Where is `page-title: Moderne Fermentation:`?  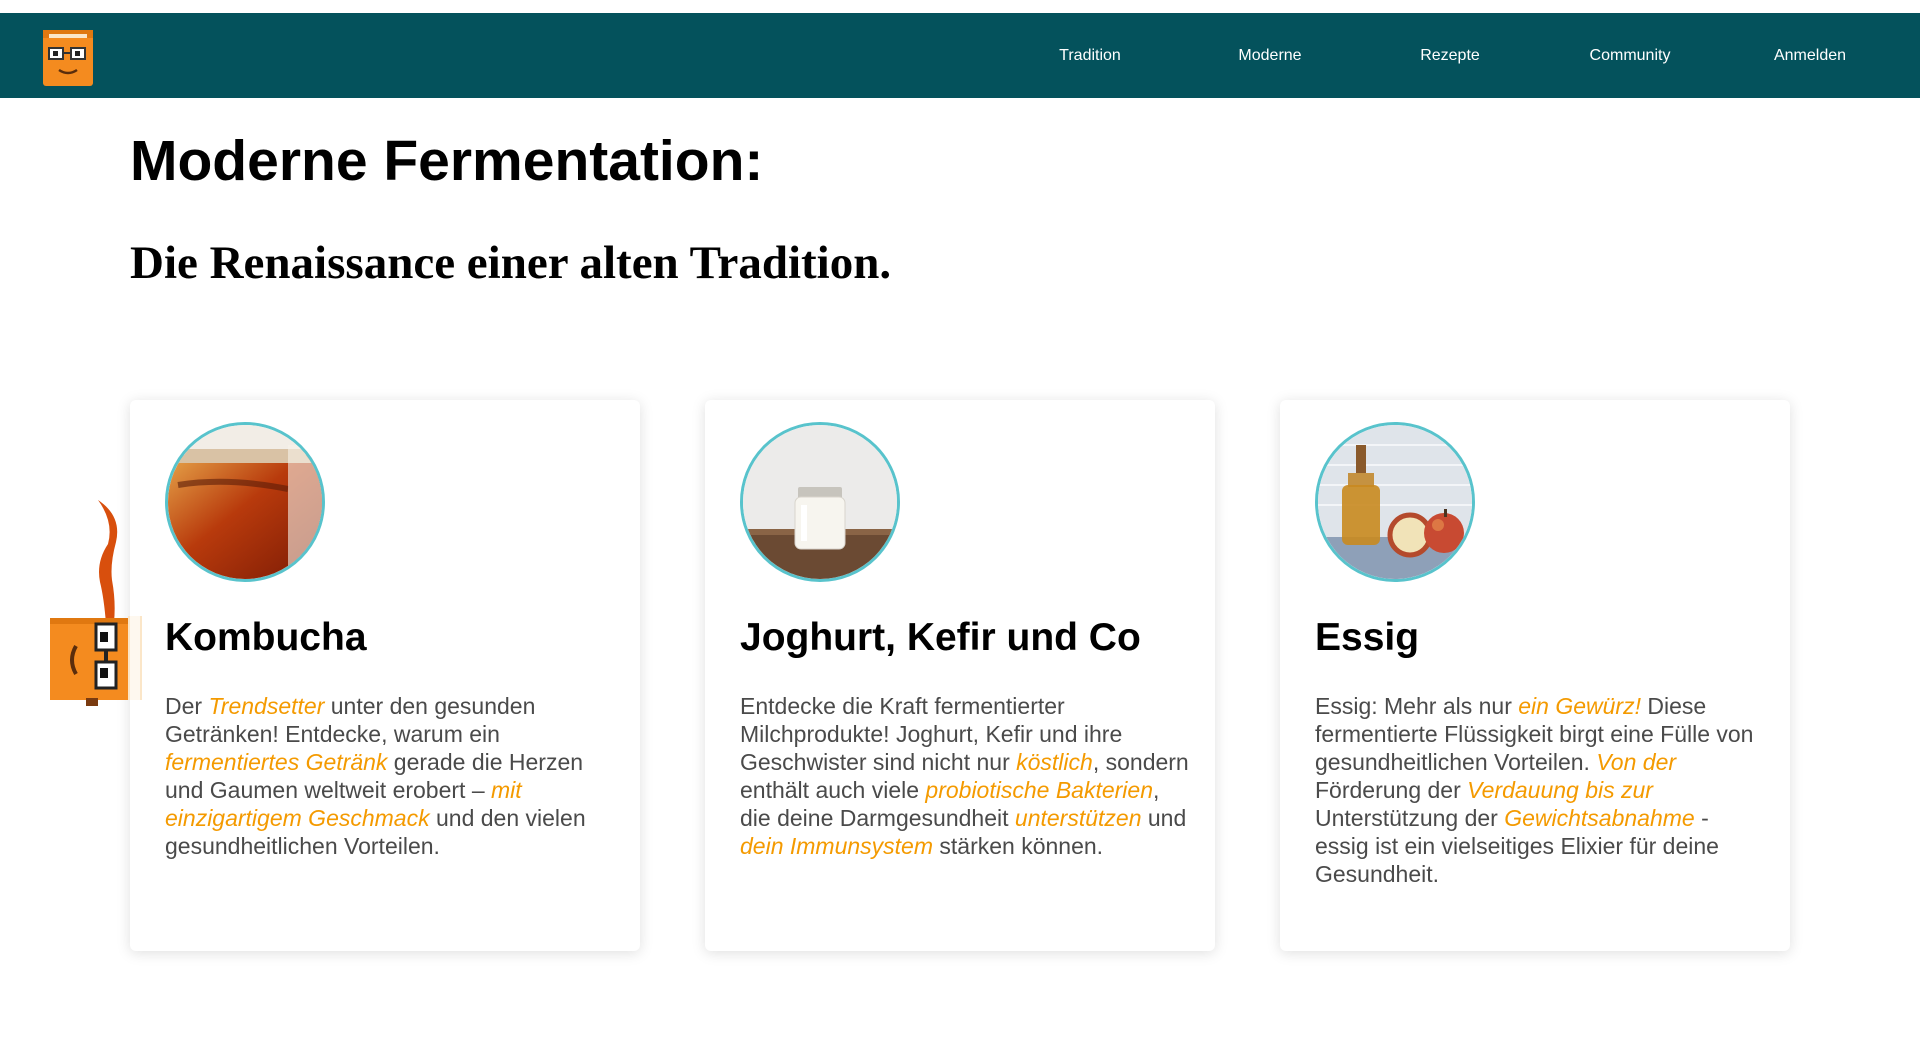 page-title: Moderne Fermentation: is located at coordinates (447, 161).